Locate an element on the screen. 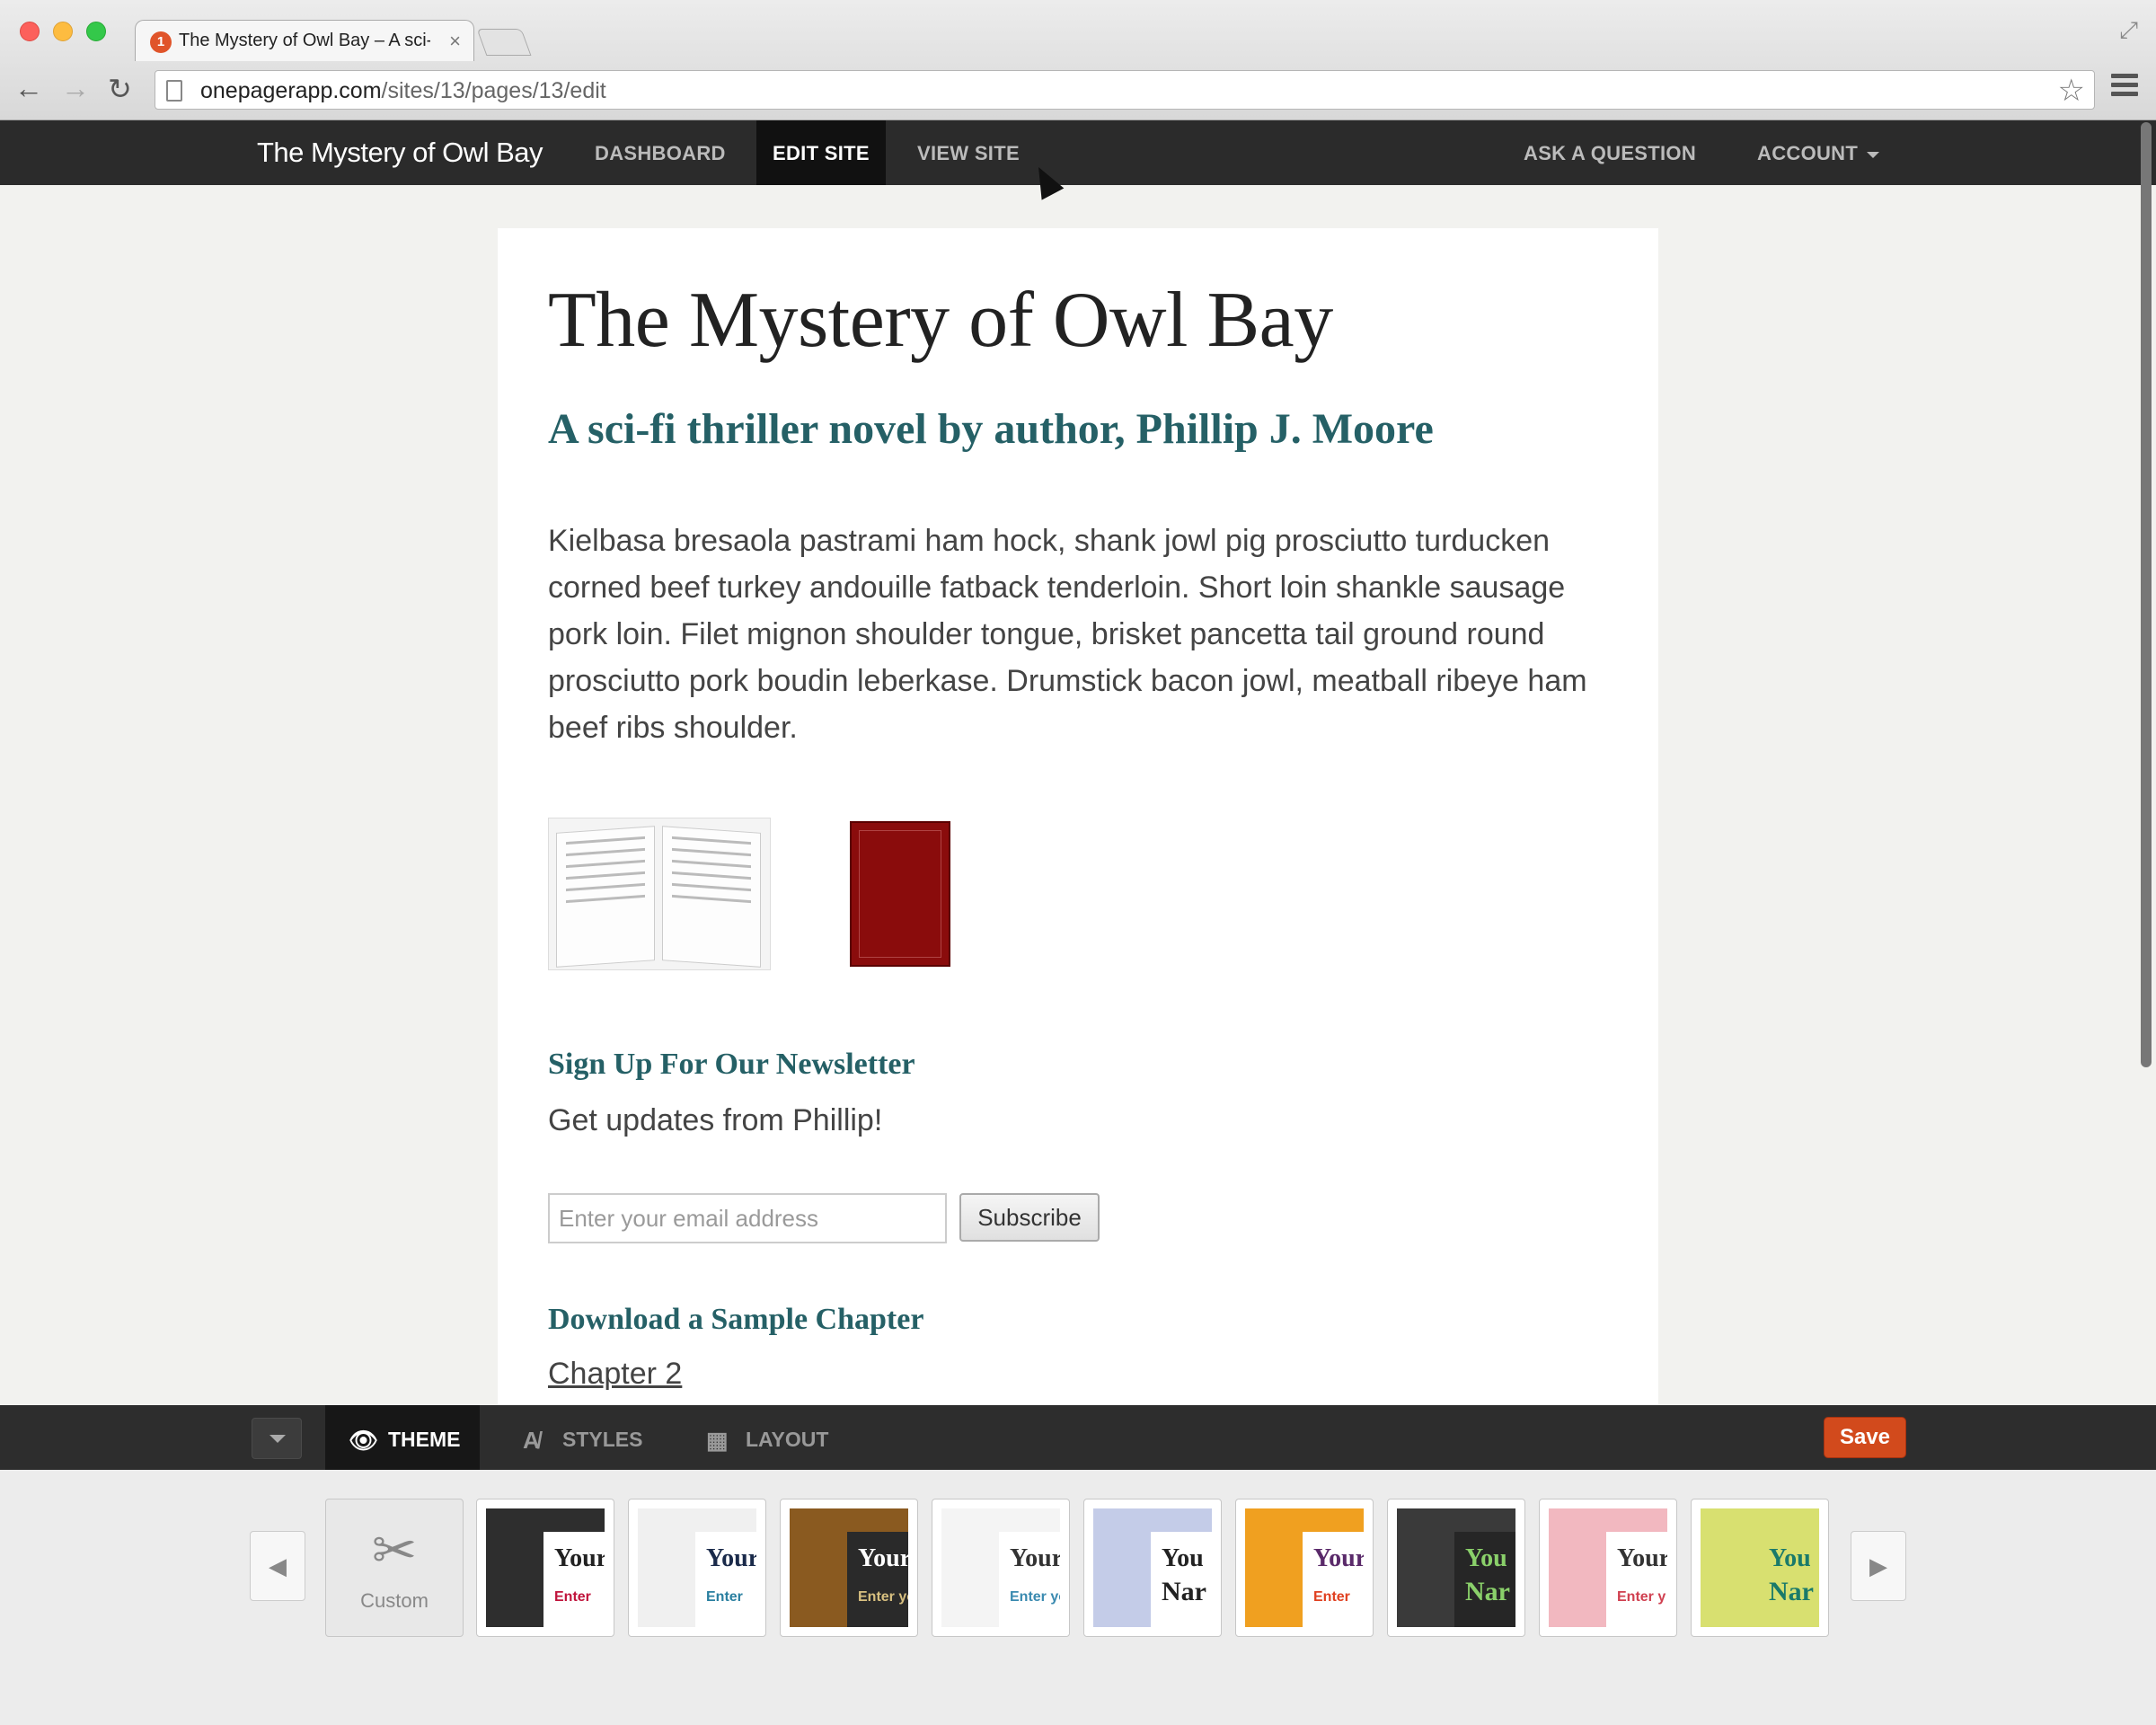 Image resolution: width=2156 pixels, height=1725 pixels. next-themes-button: ▶ is located at coordinates (1879, 1566).